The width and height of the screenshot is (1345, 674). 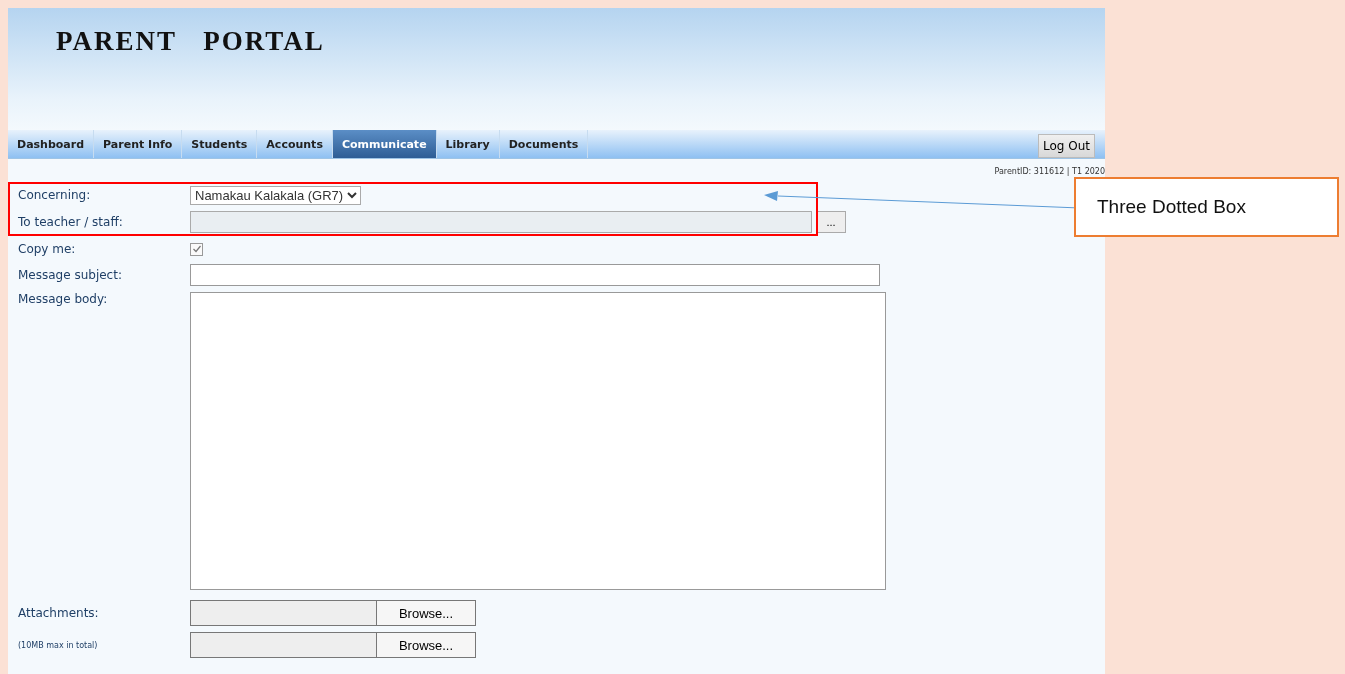 What do you see at coordinates (51, 144) in the screenshot?
I see `nav-tab: Dashboard` at bounding box center [51, 144].